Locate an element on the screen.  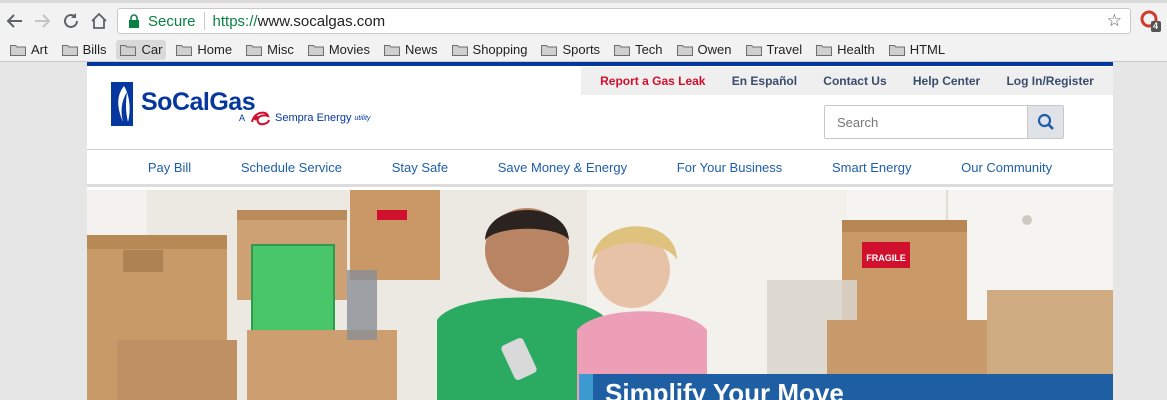
page-top-accent is located at coordinates (600, 64).